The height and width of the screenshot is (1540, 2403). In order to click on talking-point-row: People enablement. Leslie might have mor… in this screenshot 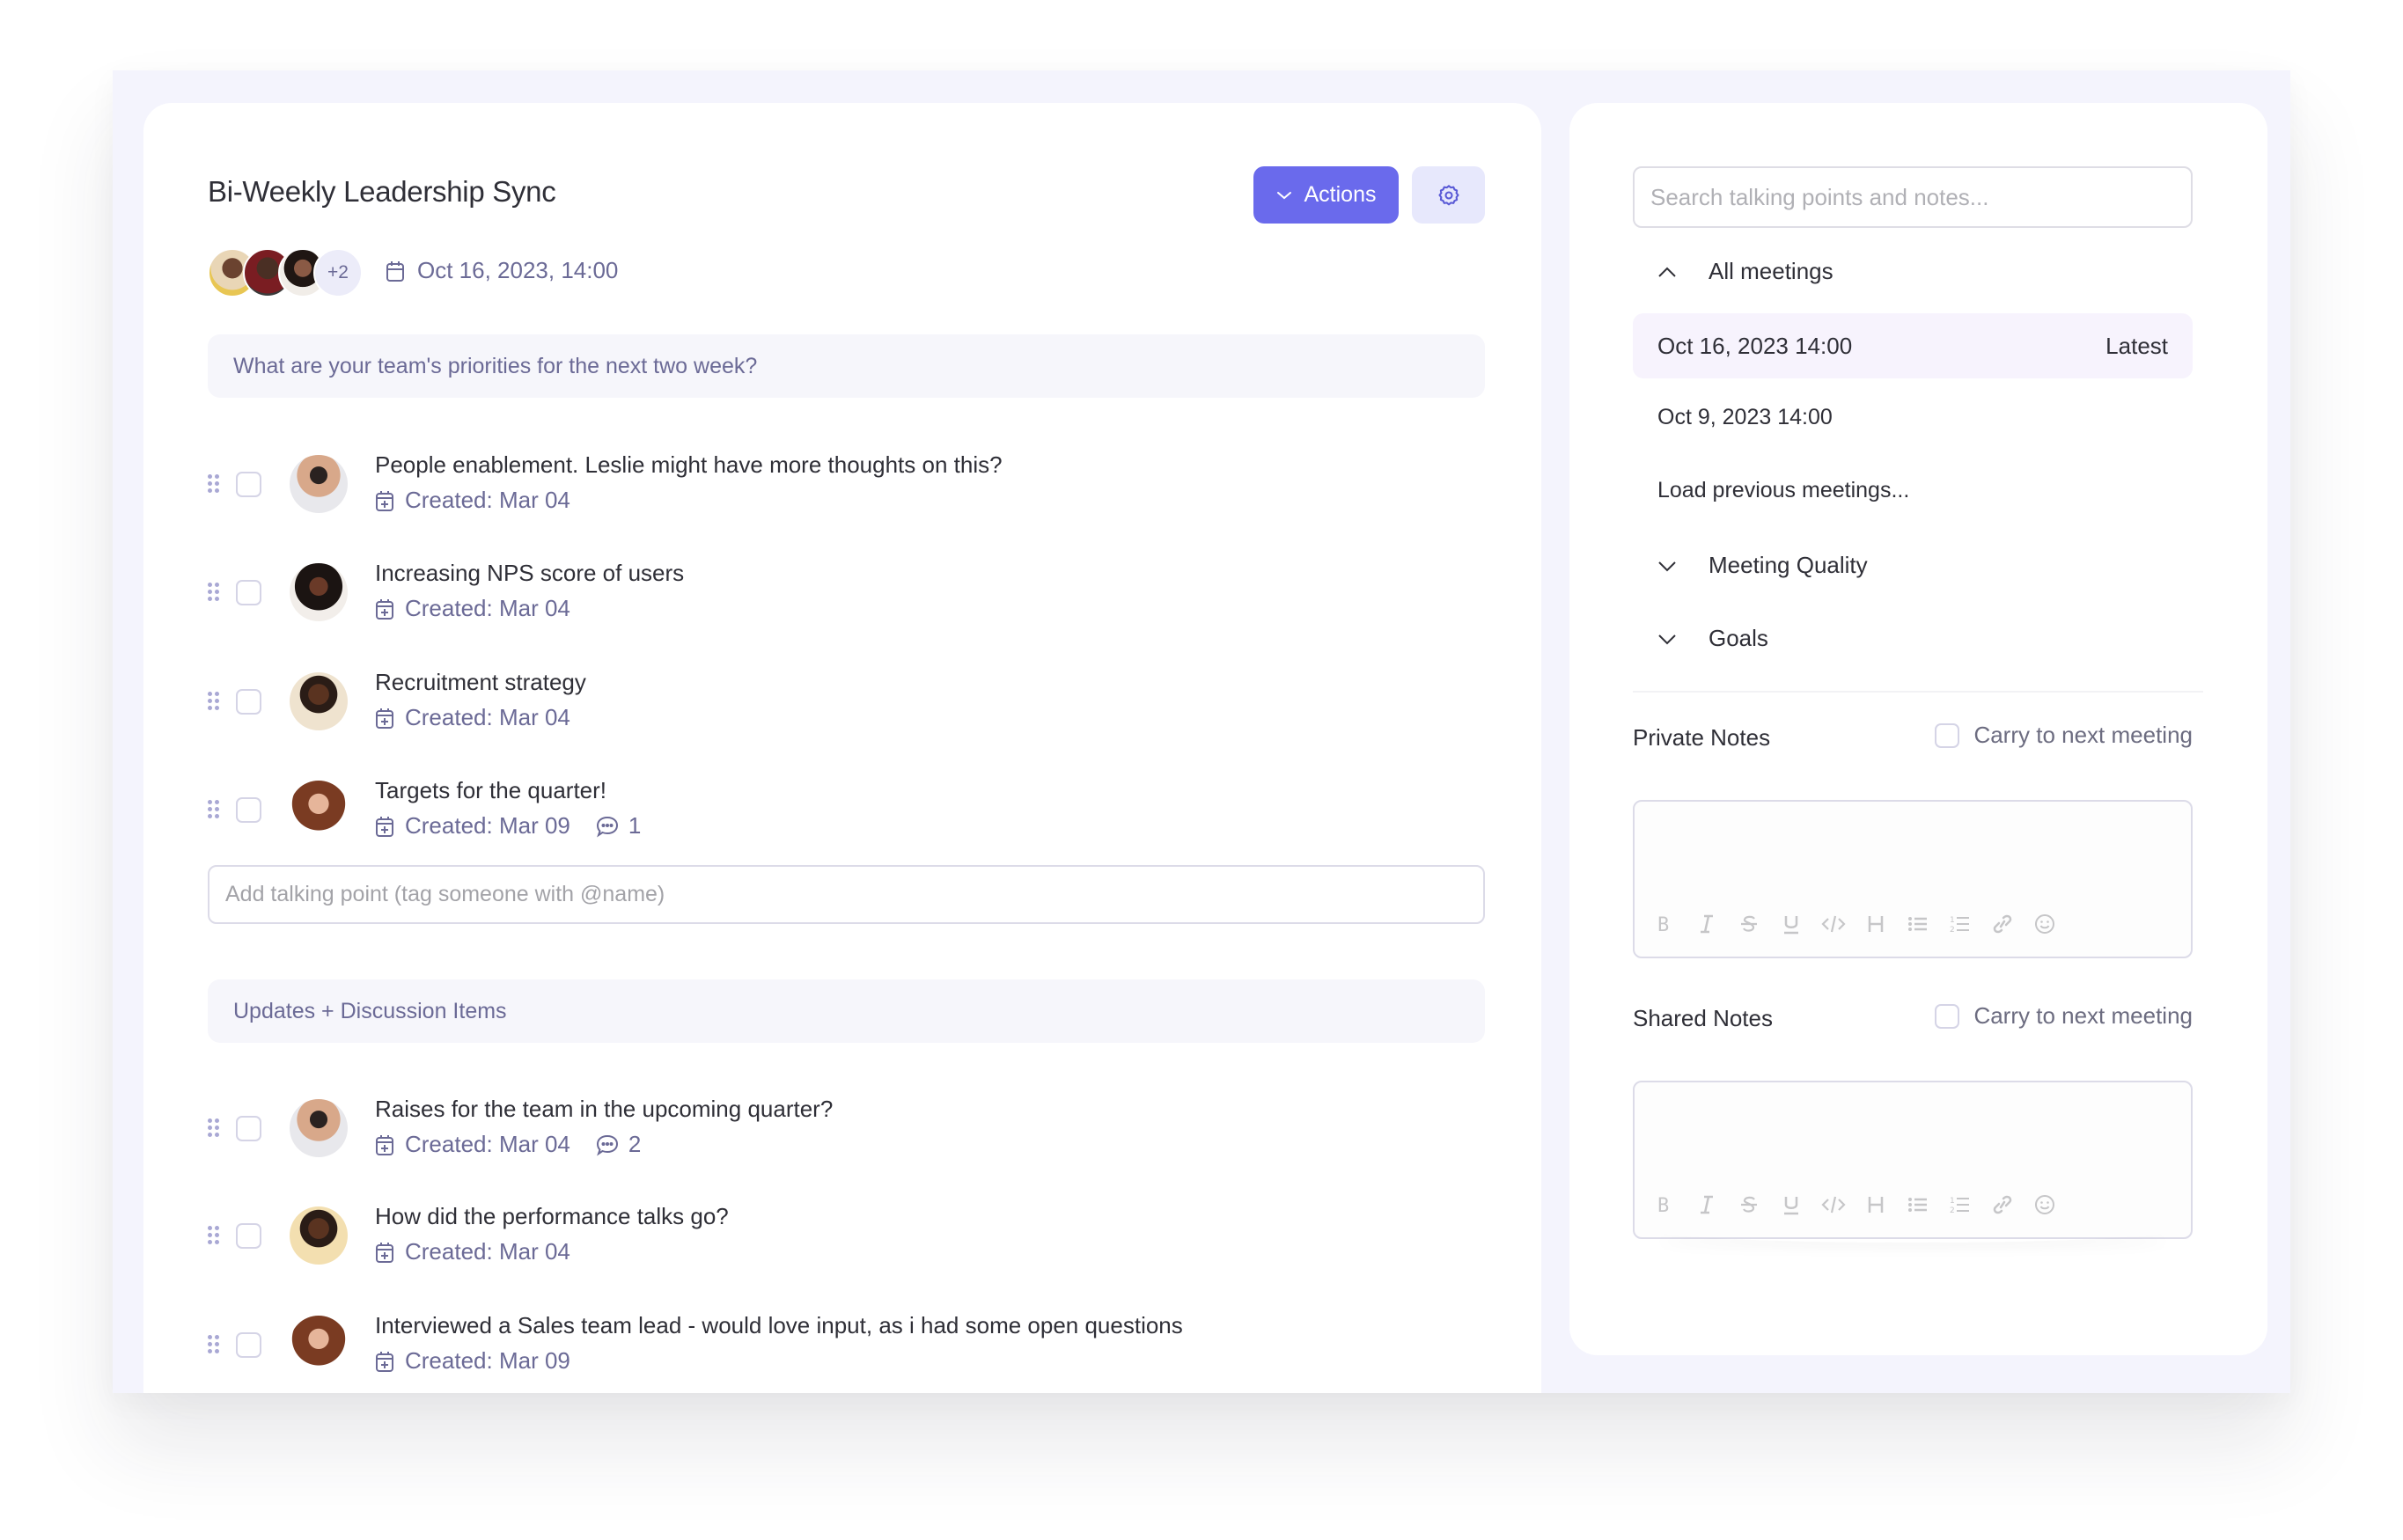, I will do `click(844, 495)`.